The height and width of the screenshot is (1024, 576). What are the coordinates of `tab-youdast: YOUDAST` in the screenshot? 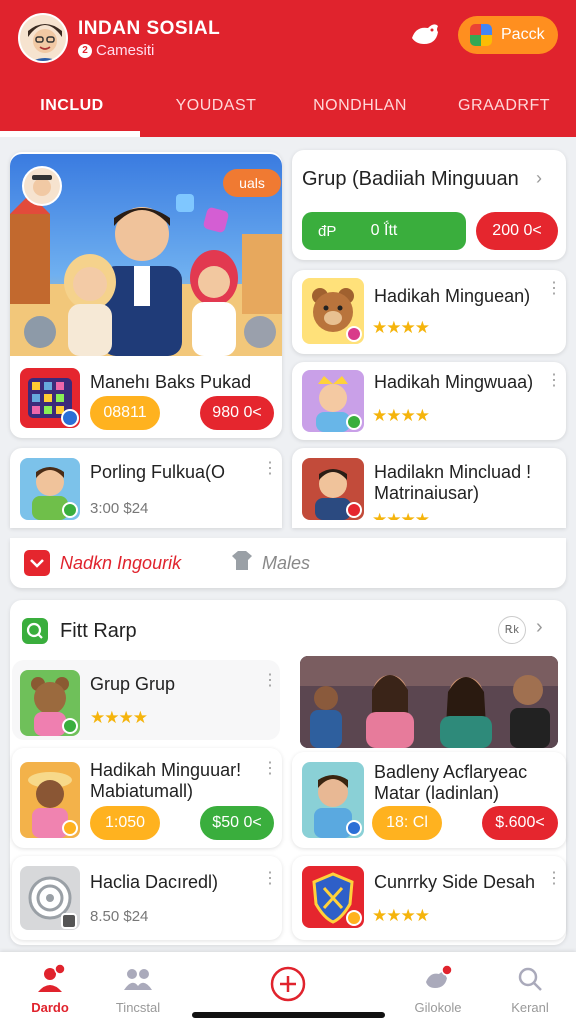 It's located at (216, 108).